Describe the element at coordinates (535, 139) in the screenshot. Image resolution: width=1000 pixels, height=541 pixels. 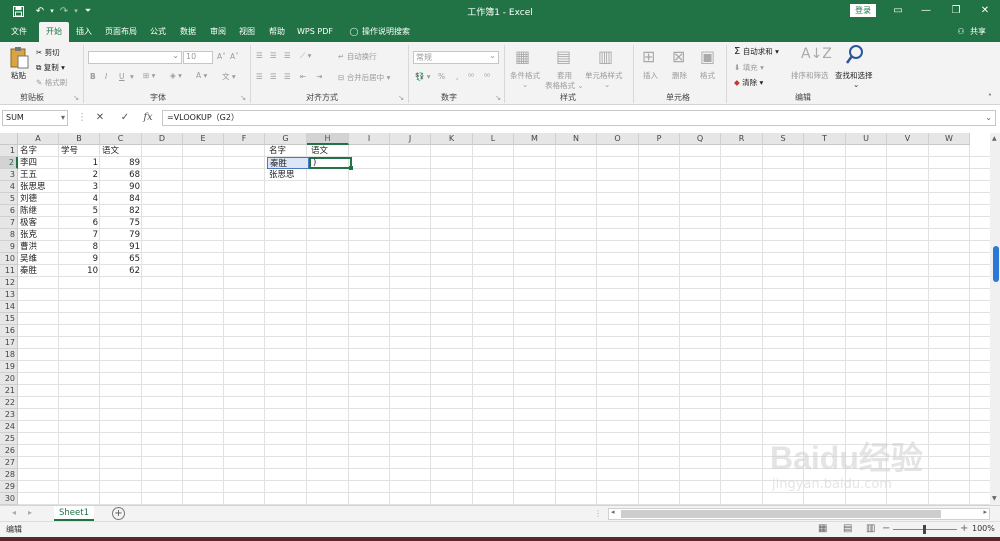
I see `column-header-M: M` at that location.